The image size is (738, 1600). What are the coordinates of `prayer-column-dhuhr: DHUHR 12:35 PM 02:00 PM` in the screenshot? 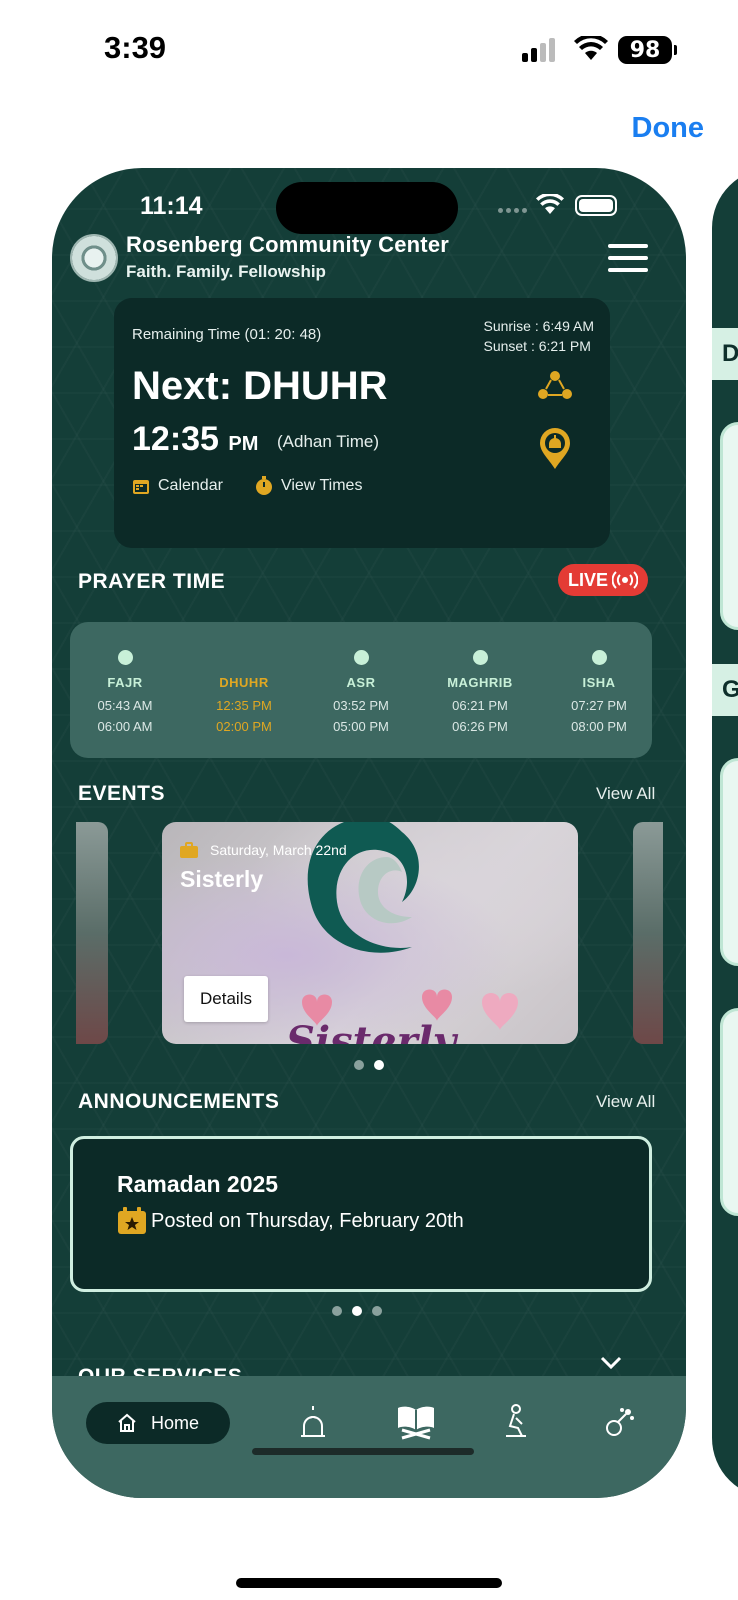 It's located at (244, 692).